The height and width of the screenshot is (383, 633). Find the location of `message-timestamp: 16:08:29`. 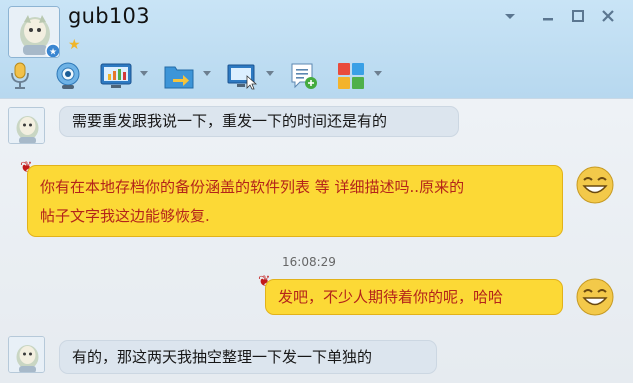

message-timestamp: 16:08:29 is located at coordinates (309, 262).